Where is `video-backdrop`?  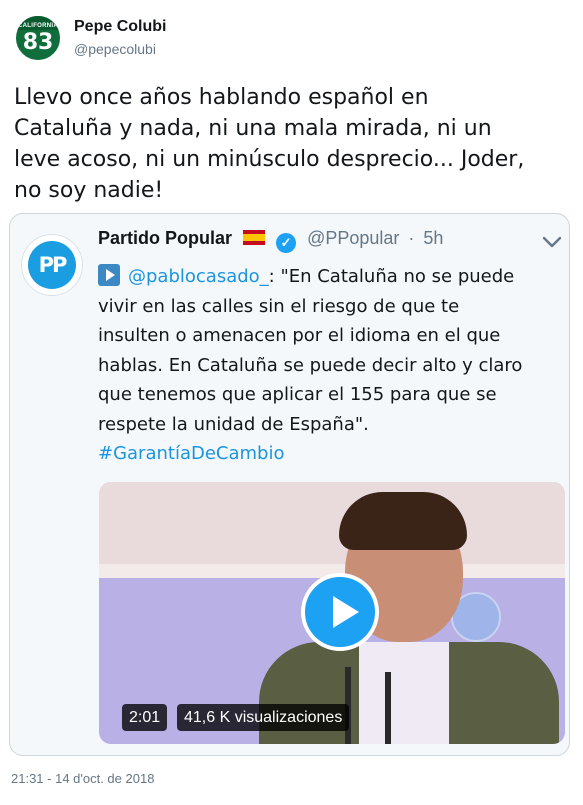 video-backdrop is located at coordinates (332, 527).